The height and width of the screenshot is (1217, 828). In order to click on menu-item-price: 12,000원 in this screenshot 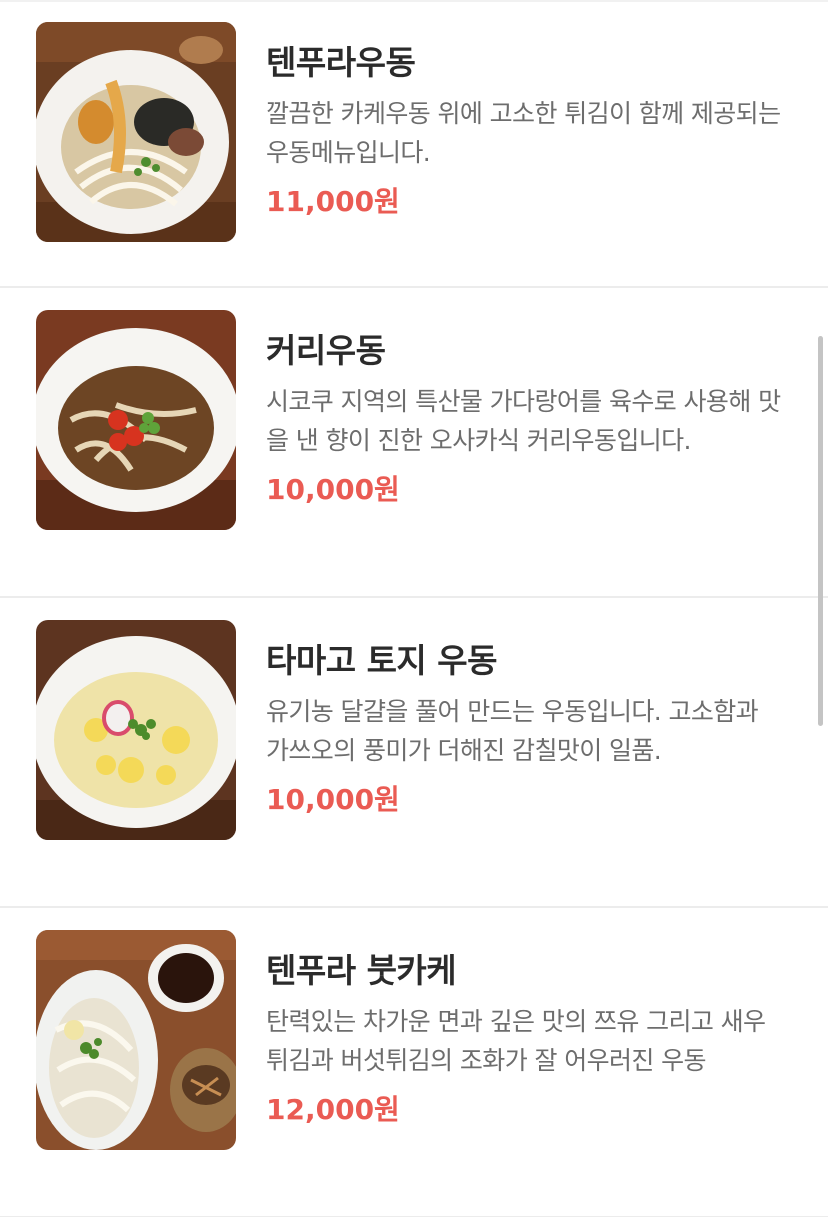, I will do `click(333, 1109)`.